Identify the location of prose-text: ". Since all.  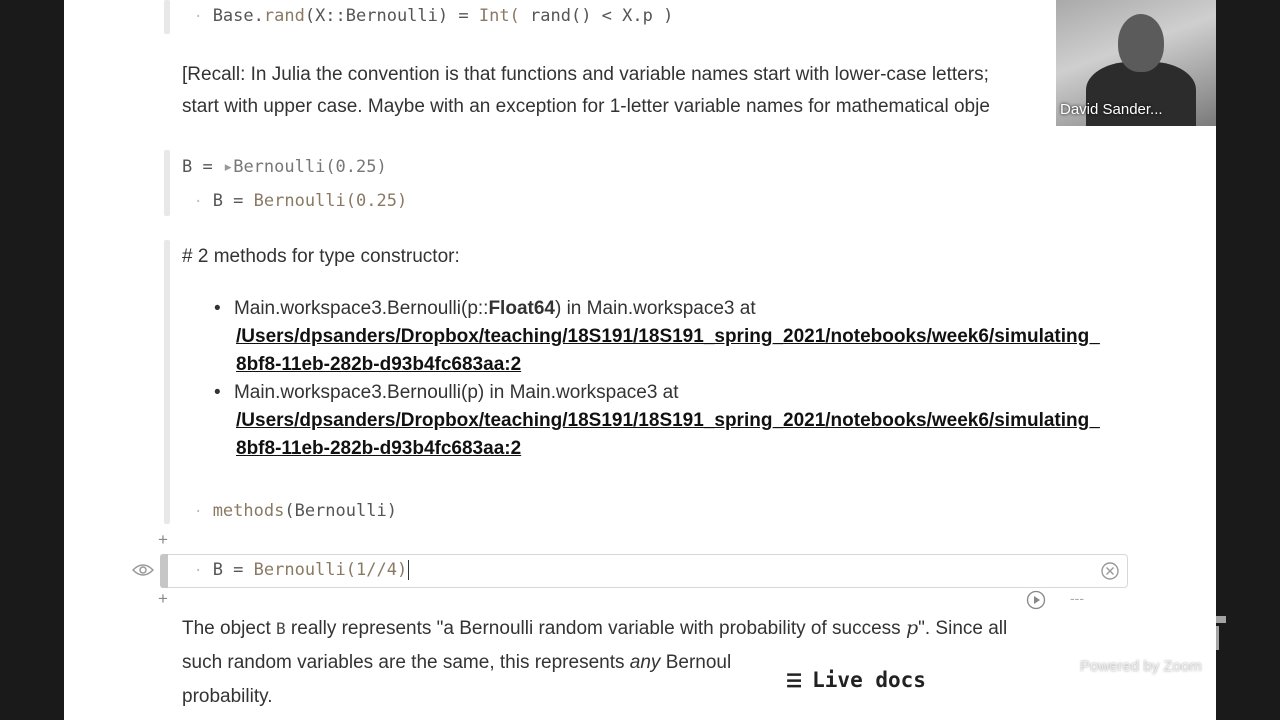
(963, 628).